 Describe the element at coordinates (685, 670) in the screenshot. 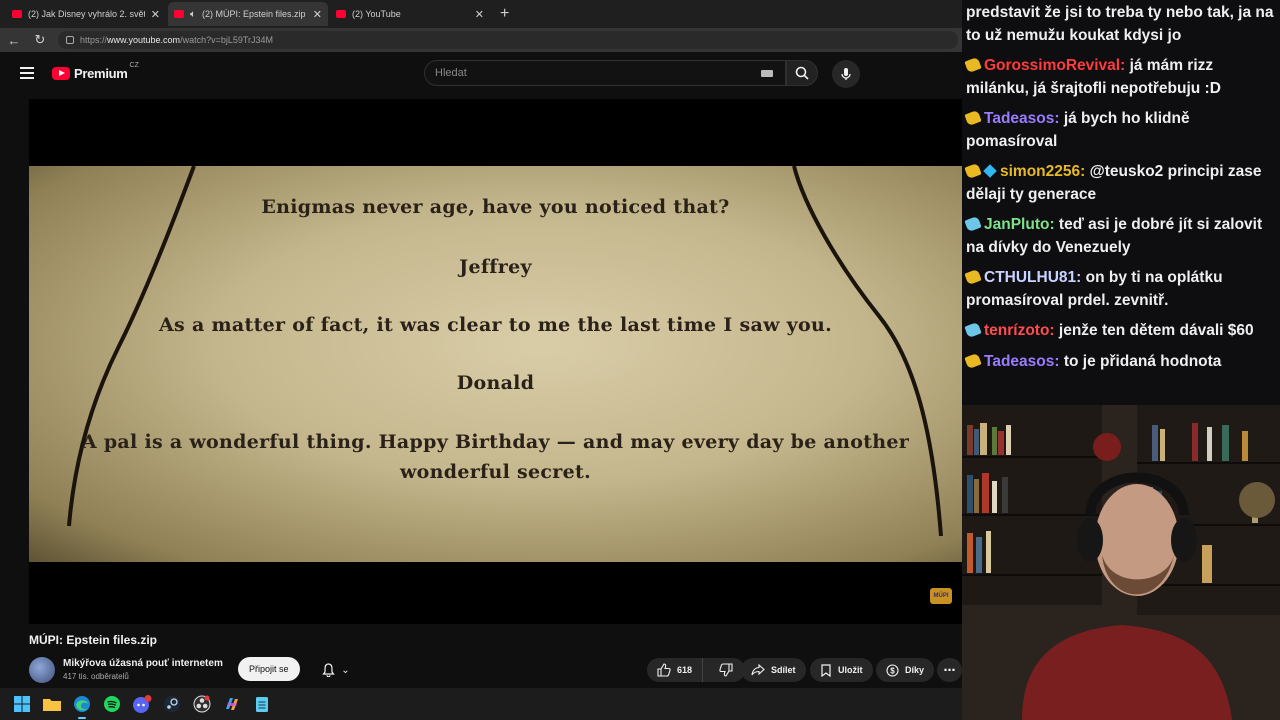

I see `like-count: 618` at that location.